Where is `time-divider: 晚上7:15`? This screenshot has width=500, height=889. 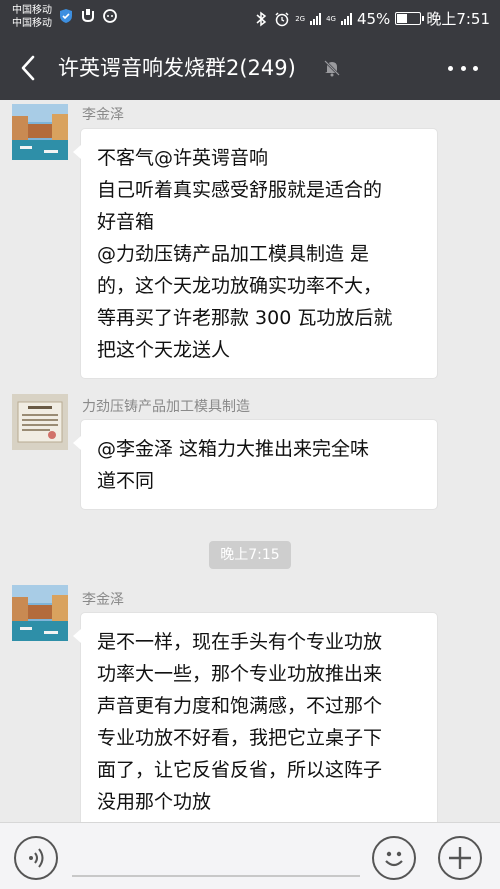
time-divider: 晚上7:15 is located at coordinates (250, 555).